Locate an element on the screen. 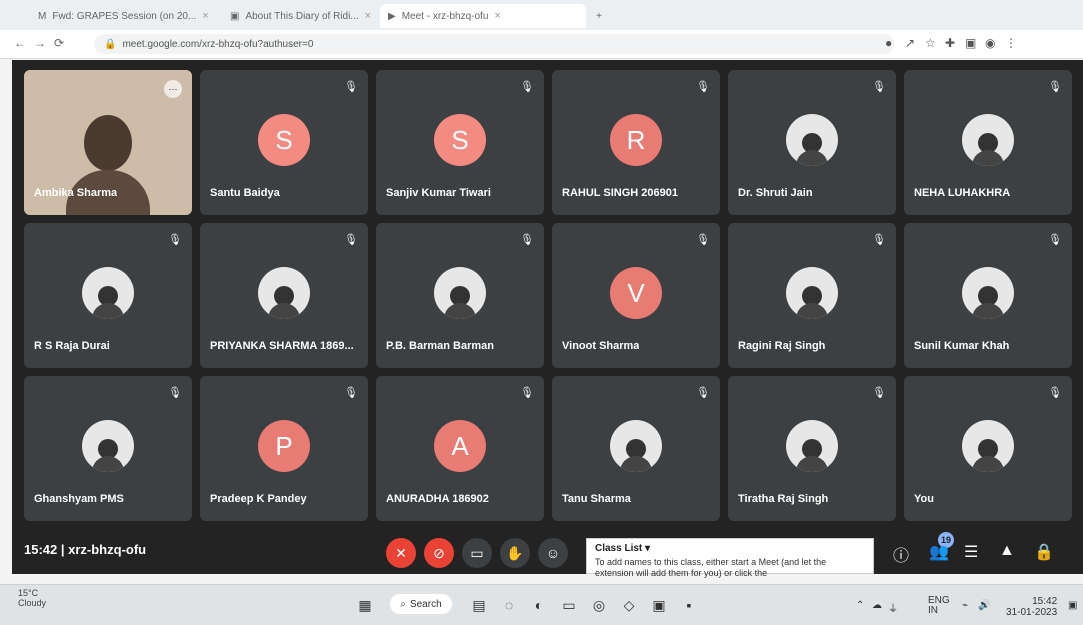  hand-icon: ✋ is located at coordinates (515, 552).